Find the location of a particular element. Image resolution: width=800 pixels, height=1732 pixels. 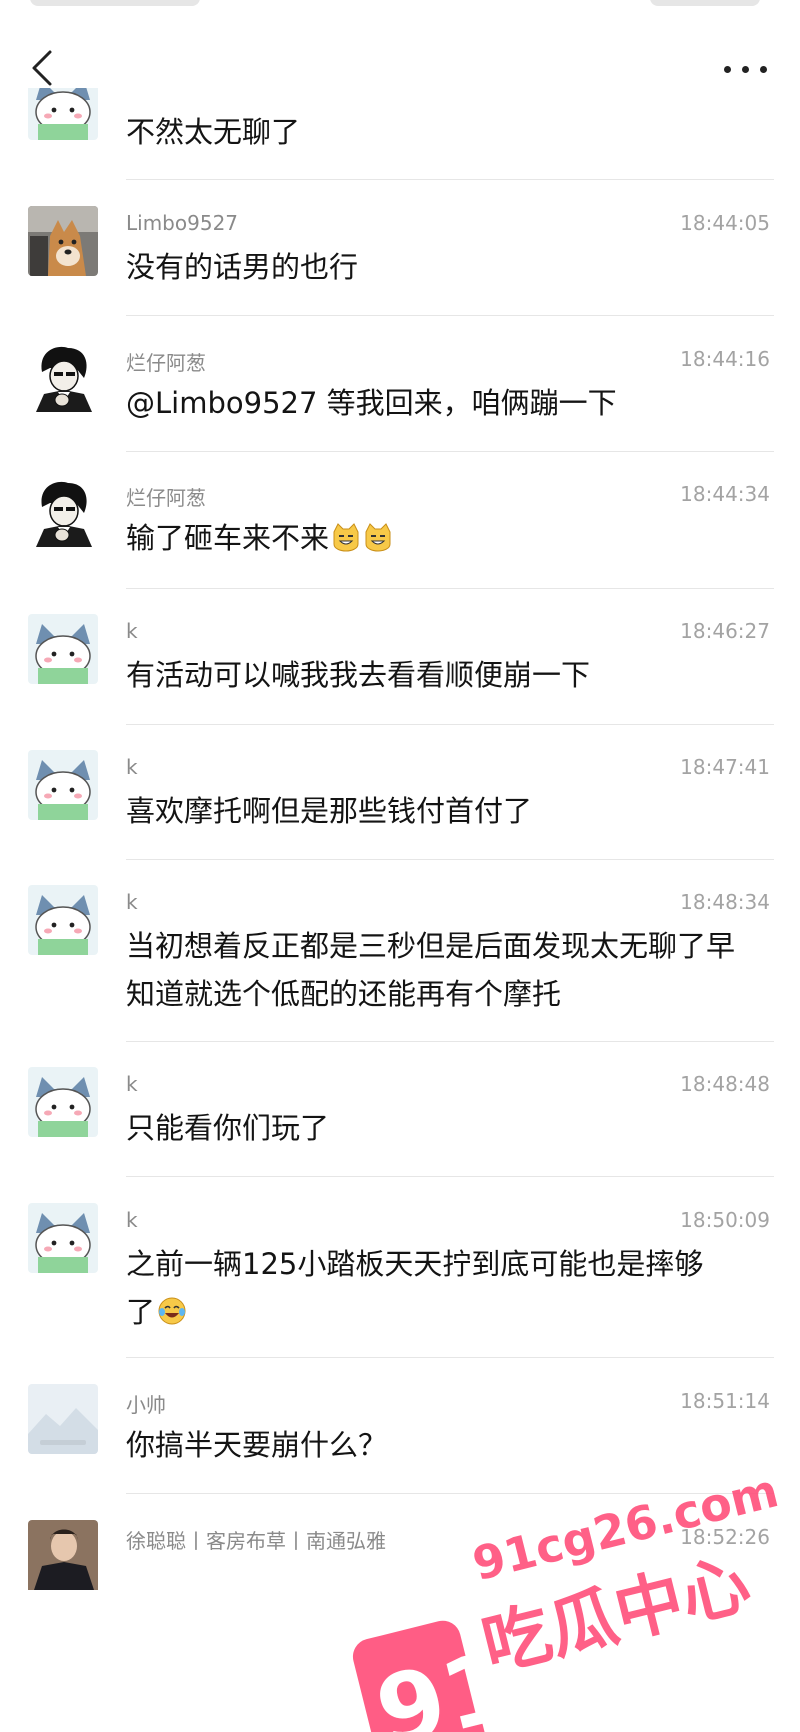

landscape-avatar-icon is located at coordinates (63, 1419).